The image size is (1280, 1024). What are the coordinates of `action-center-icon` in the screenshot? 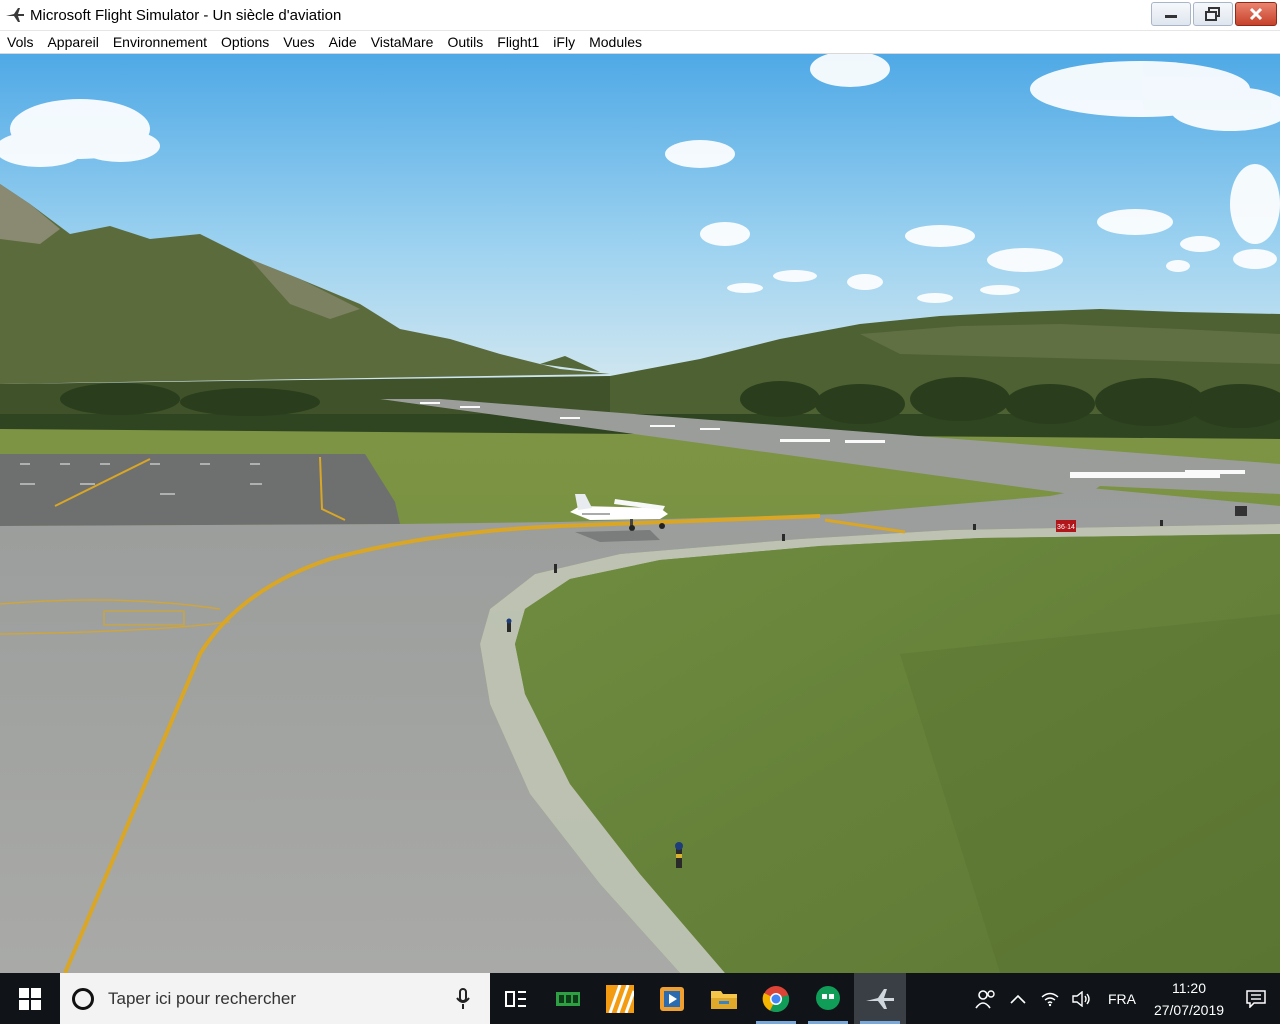 It's located at (1256, 998).